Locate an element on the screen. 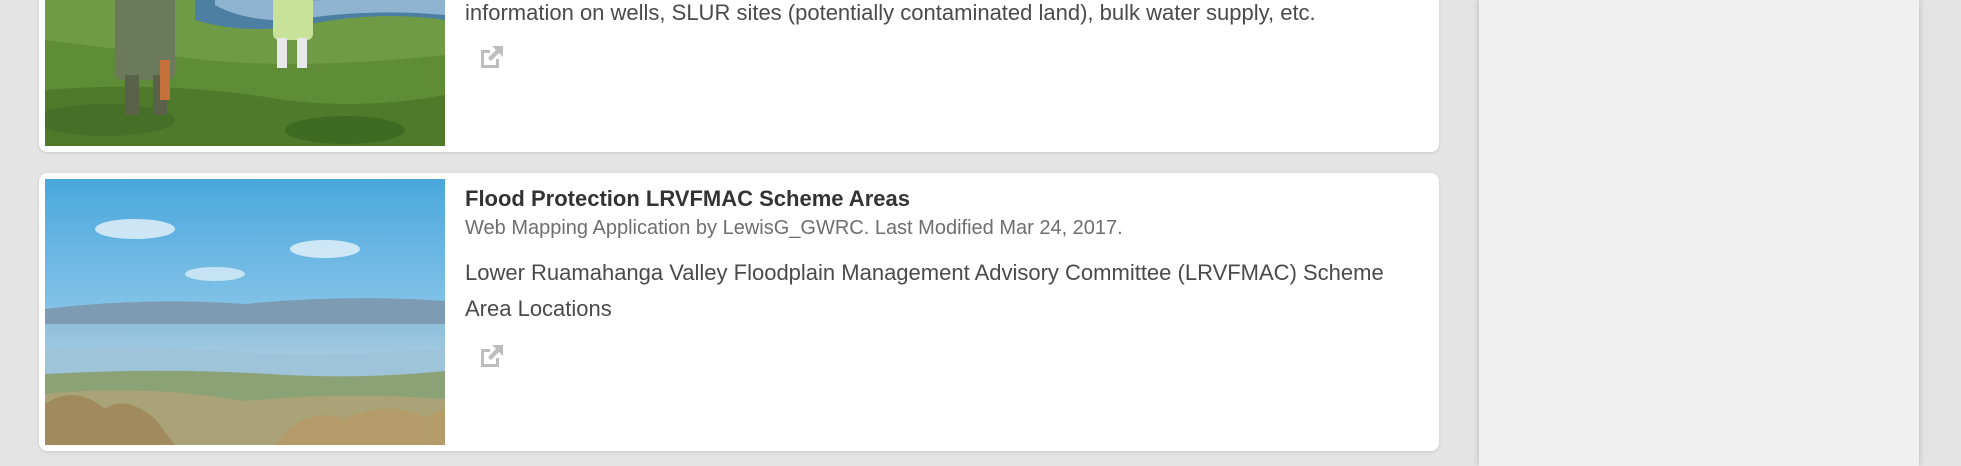 The height and width of the screenshot is (466, 1961). item-title: Flood Protection LRVFMAC Scheme Areas is located at coordinates (932, 199).